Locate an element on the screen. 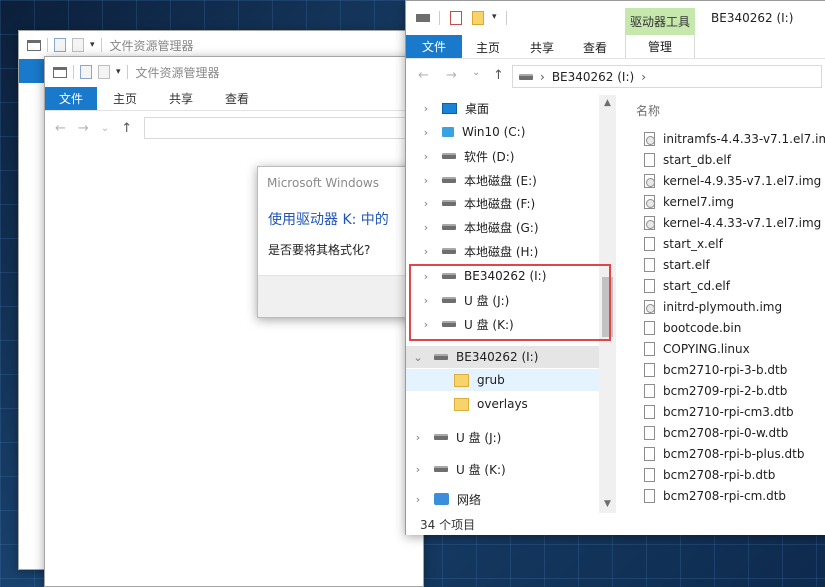 Image resolution: width=825 pixels, height=587 pixels. file-list-item: initrd-plymouth.img is located at coordinates (709, 306).